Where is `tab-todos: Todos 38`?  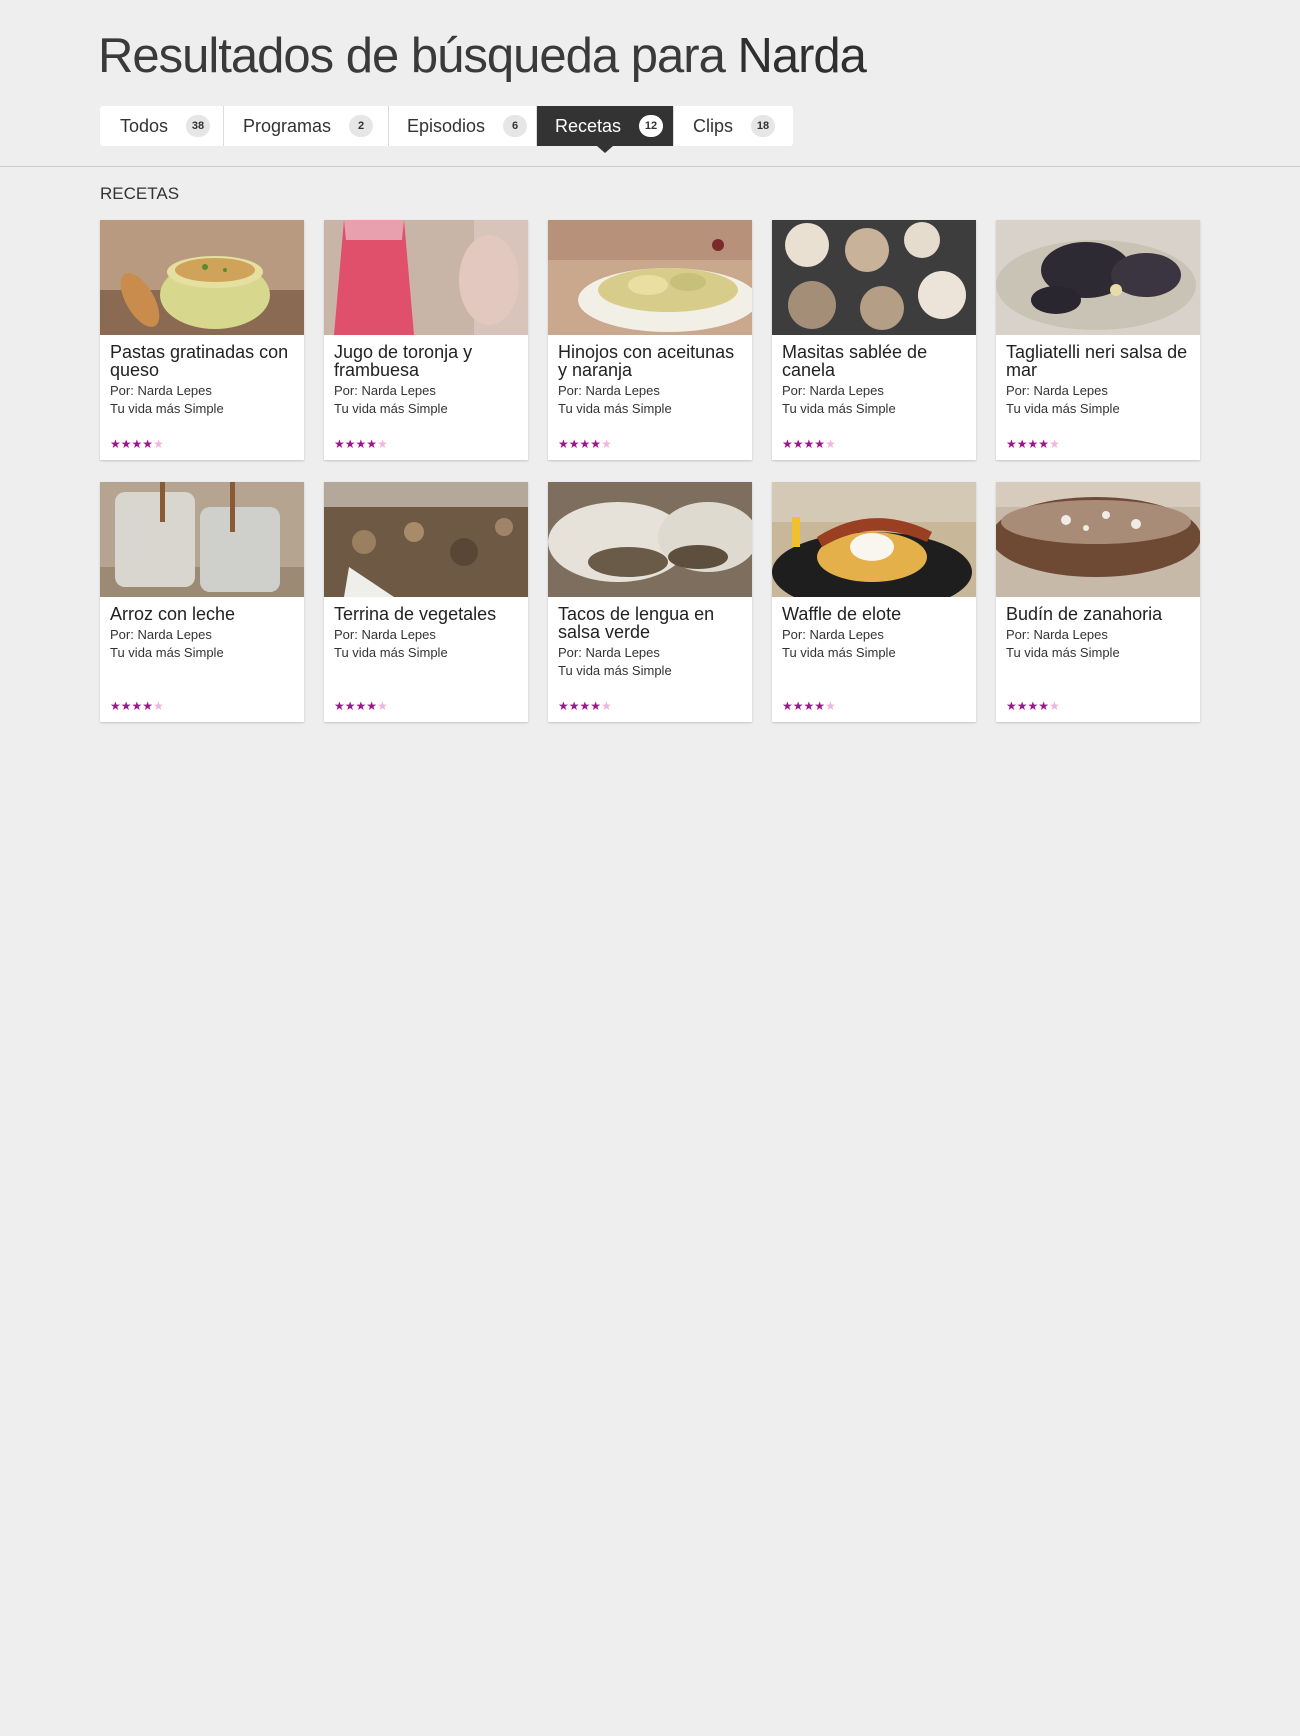
tab-todos: Todos 38 is located at coordinates (162, 126).